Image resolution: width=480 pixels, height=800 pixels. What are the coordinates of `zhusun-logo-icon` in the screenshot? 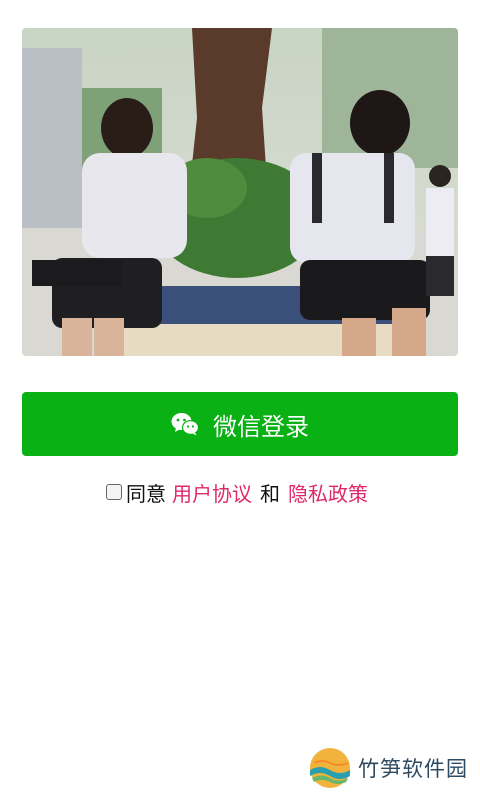 It's located at (330, 768).